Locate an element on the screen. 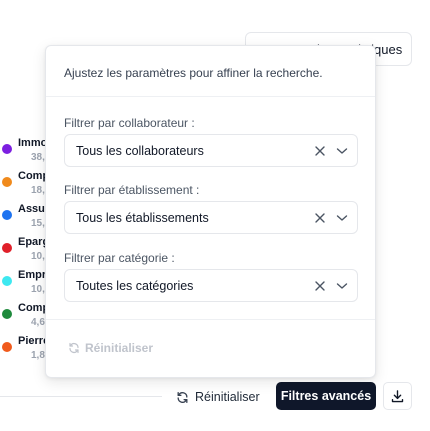 This screenshot has height=431, width=430. collaborator-select: Tous les collaborateurs is located at coordinates (211, 150).